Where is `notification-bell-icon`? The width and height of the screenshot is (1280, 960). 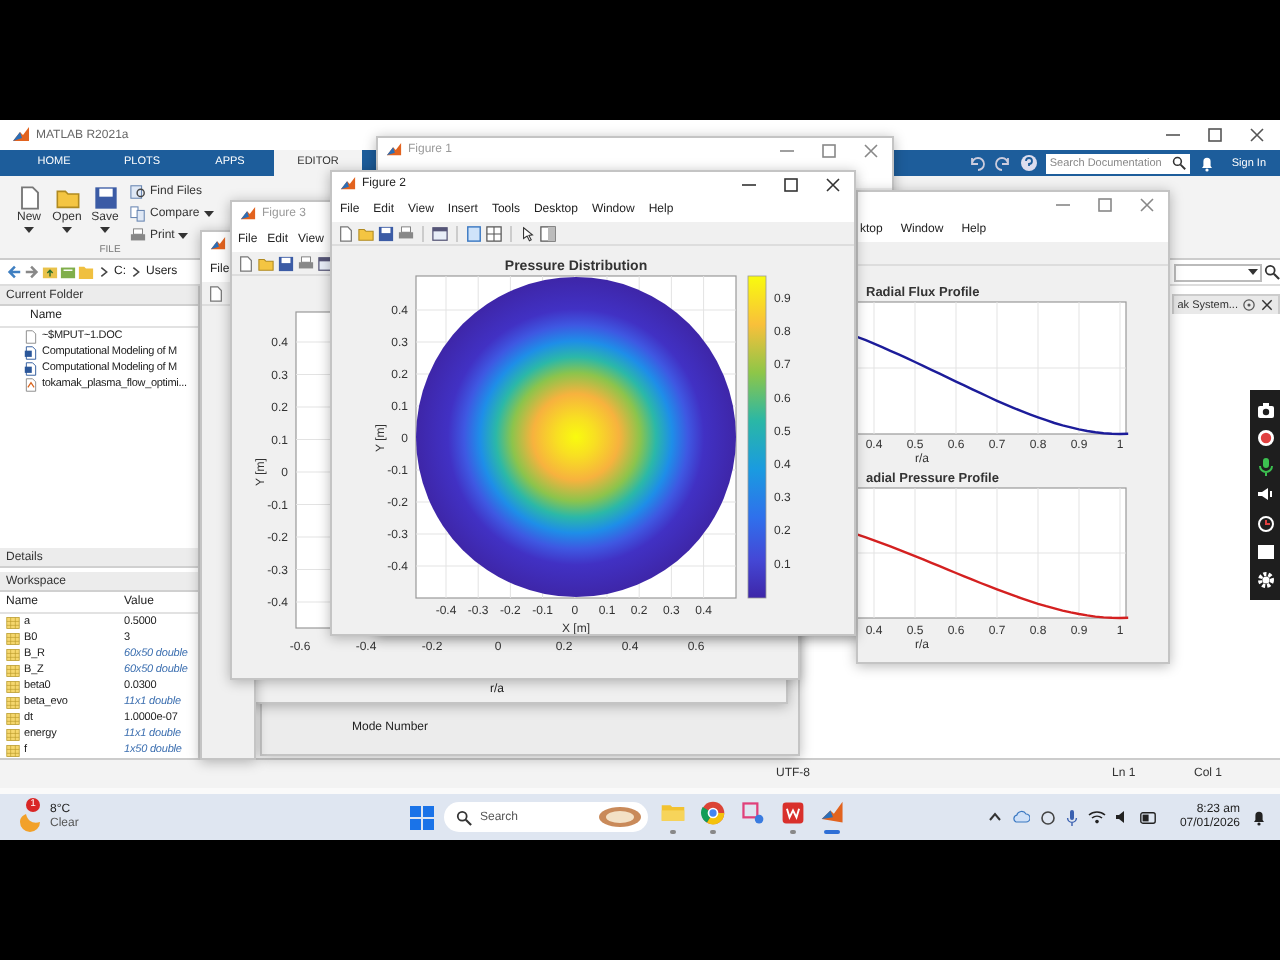
notification-bell-icon is located at coordinates (1259, 817).